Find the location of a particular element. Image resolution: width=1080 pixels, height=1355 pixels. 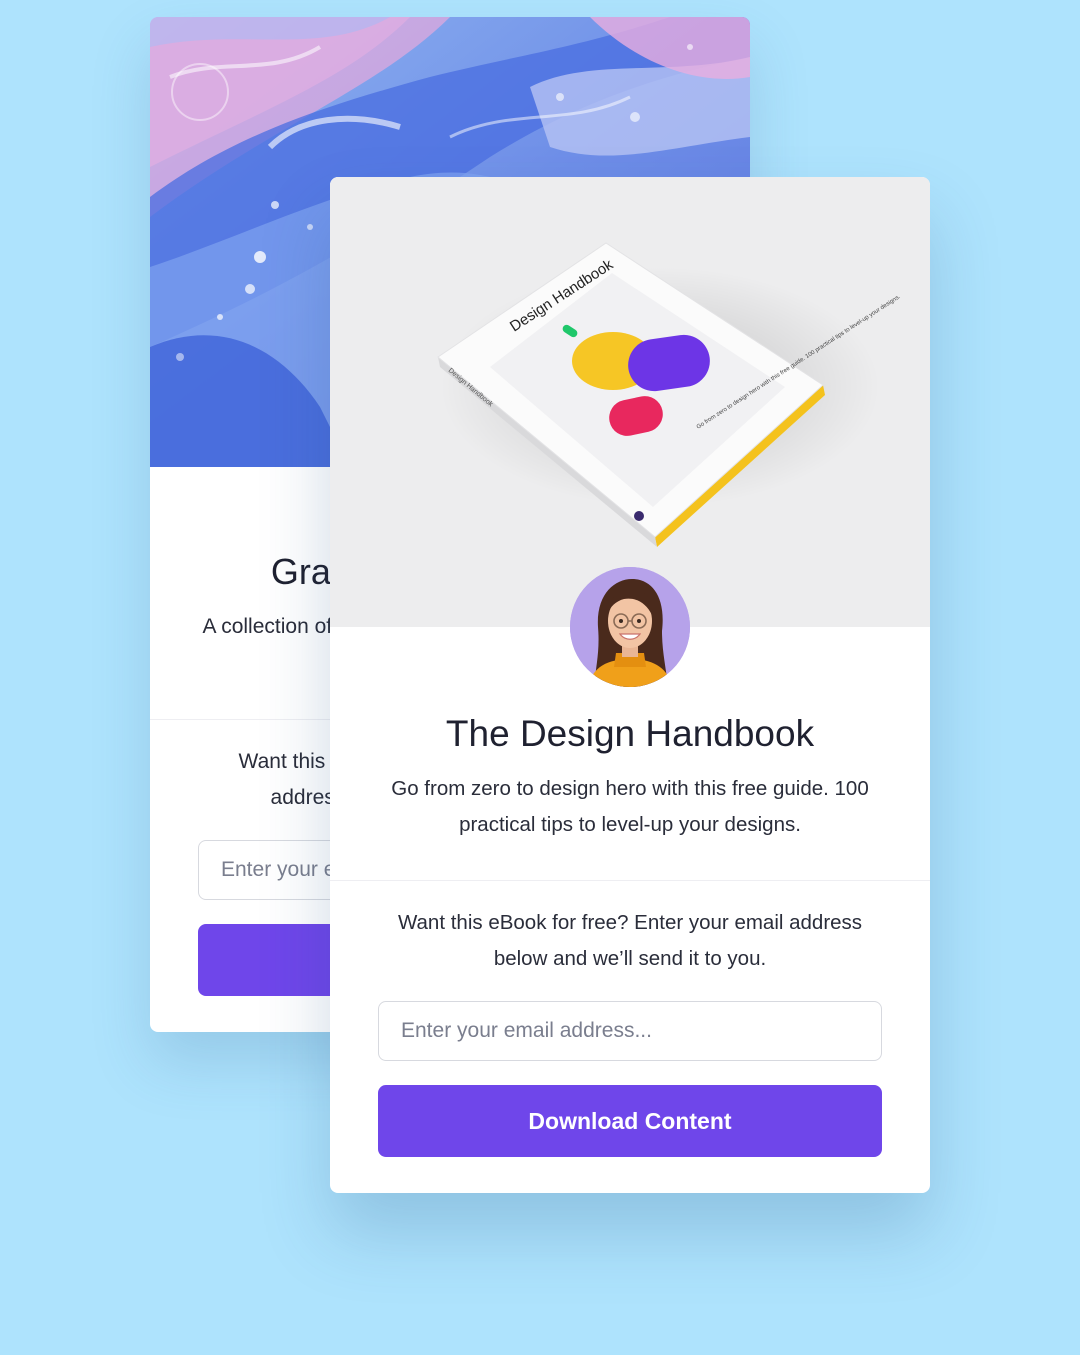

download-content-button: Download Content is located at coordinates (630, 1121).